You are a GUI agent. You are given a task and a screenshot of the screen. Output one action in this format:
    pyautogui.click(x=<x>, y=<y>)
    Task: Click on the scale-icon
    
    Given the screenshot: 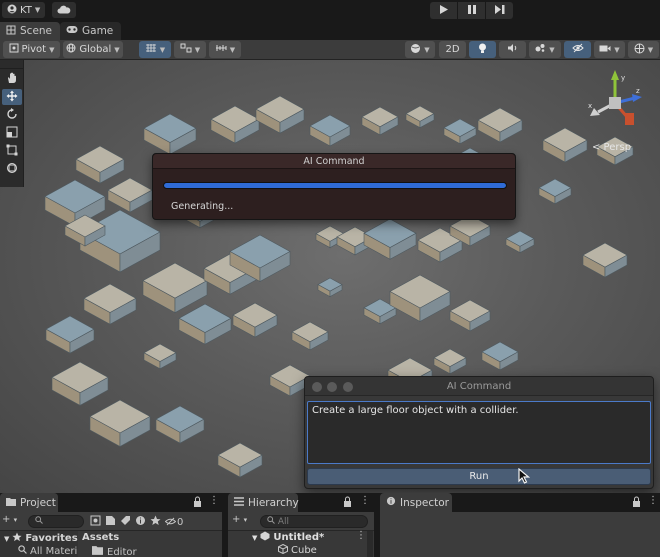 What is the action you would take?
    pyautogui.click(x=12, y=133)
    